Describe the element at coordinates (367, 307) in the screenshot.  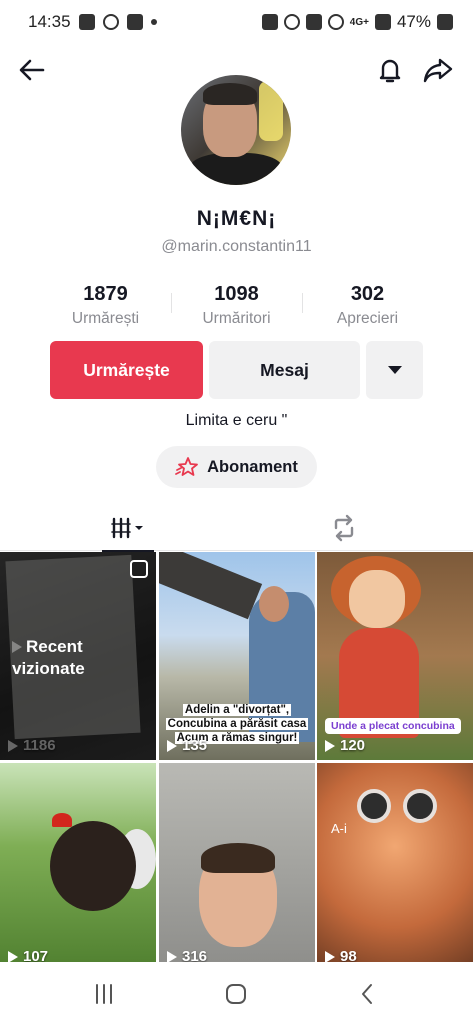
I see `stat-likes: 302 Aprecieri` at that location.